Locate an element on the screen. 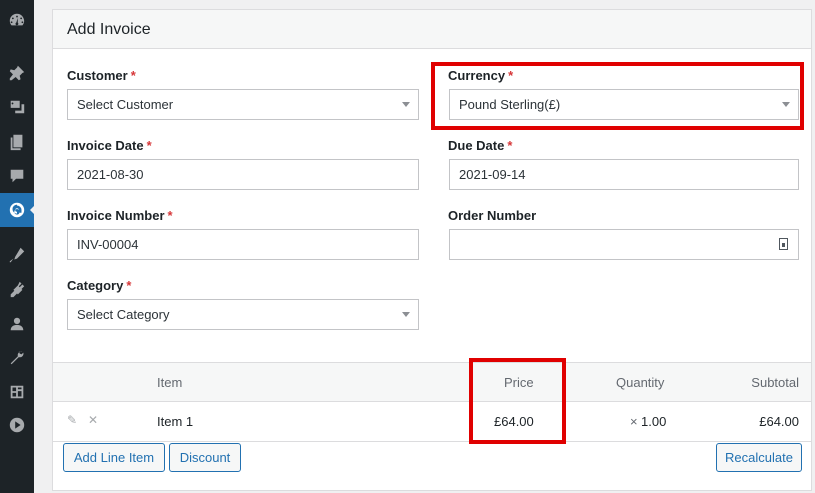 This screenshot has width=815, height=493. category-select: Select Category is located at coordinates (243, 314).